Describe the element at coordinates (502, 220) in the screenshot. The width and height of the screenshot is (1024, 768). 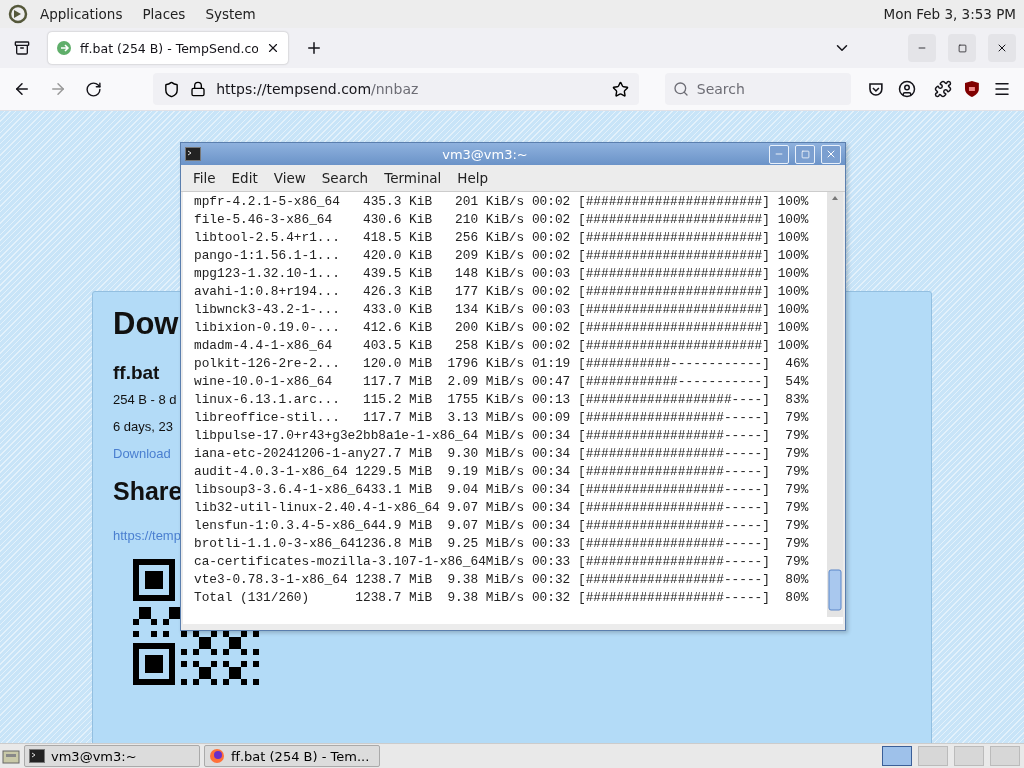
I see `terminal-line: file-5.46-3-x86_64 430.6 KiB 210 KiB/s 00:02 [#######################] 100%` at that location.